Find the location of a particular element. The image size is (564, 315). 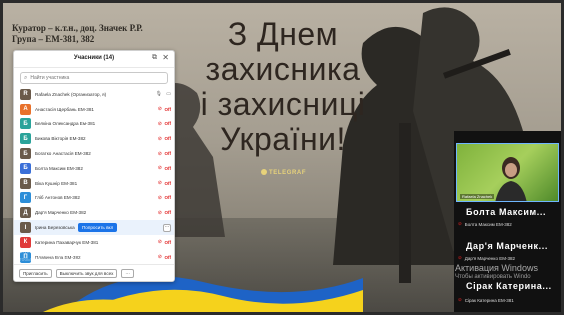

participant-row: R Rafaela Znachek (Организатор, я) 🎙 ▭ is located at coordinates (94, 94).